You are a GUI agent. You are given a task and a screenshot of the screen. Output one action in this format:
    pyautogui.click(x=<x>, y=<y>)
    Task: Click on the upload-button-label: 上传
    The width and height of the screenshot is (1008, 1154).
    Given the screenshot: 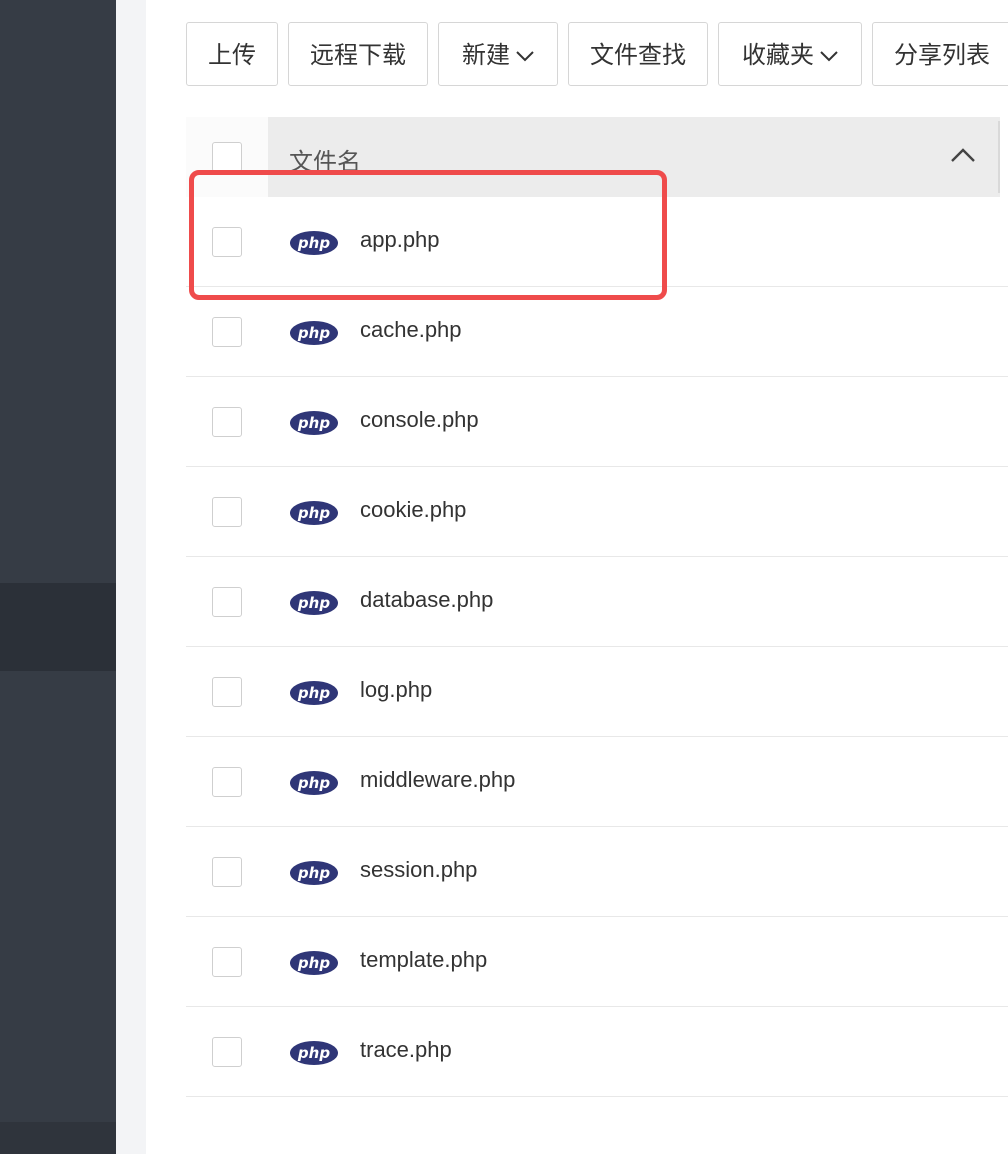 What is the action you would take?
    pyautogui.click(x=232, y=55)
    